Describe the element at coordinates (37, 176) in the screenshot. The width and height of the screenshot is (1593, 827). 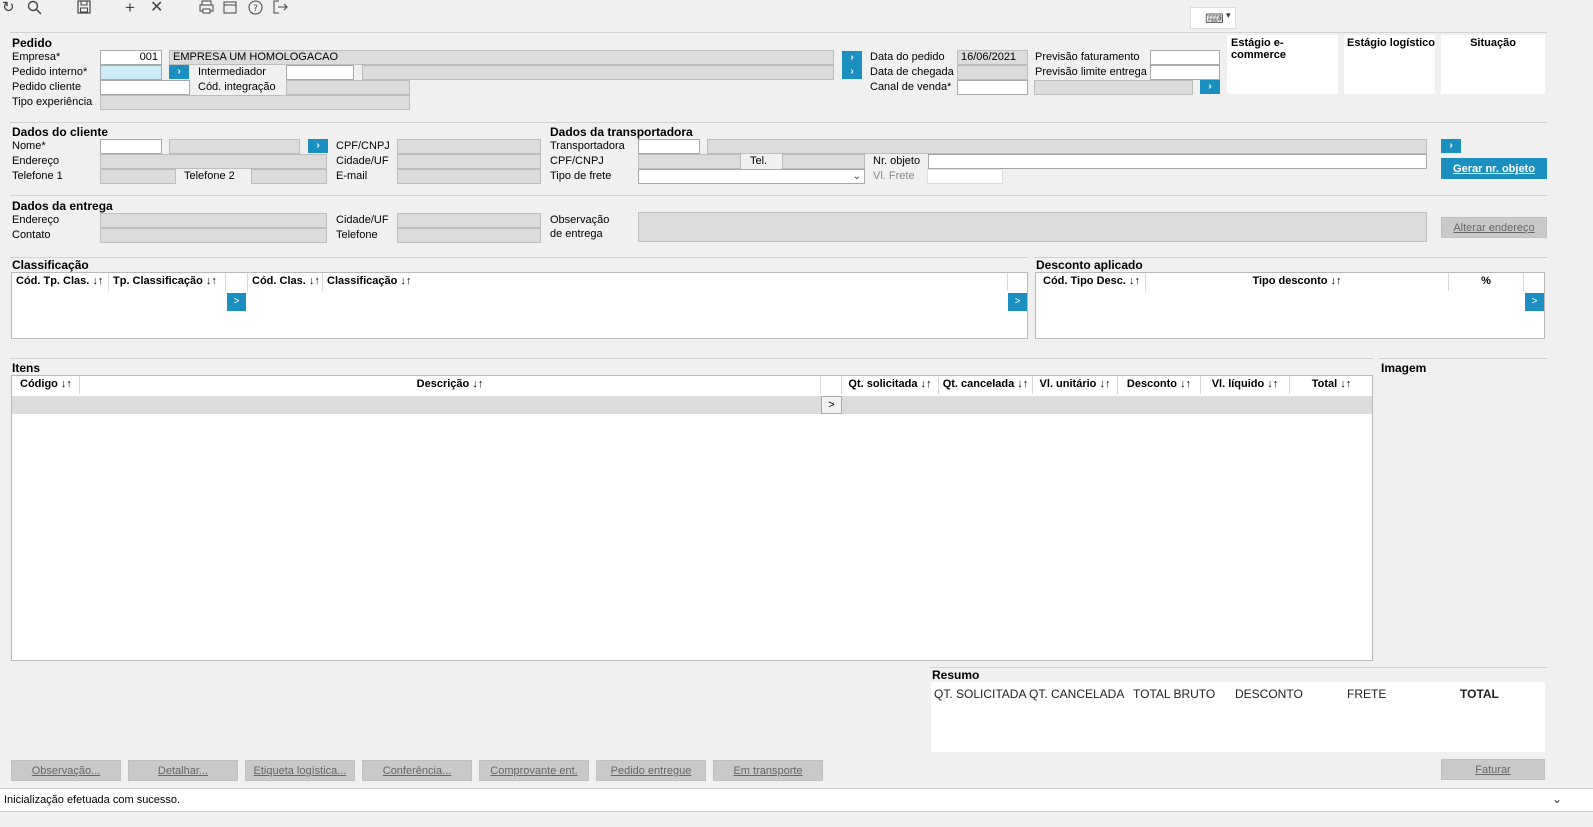
I see `cliente-telefone1-label: Telefone 1` at that location.